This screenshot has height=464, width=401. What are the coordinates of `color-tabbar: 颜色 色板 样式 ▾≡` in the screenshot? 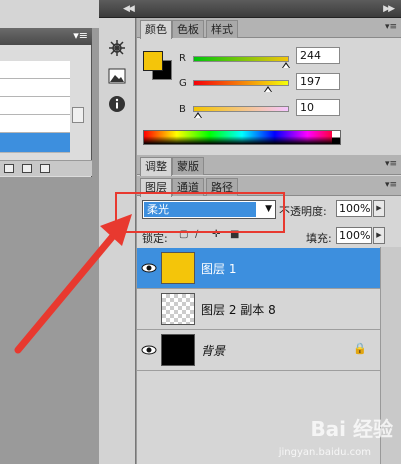 It's located at (269, 28).